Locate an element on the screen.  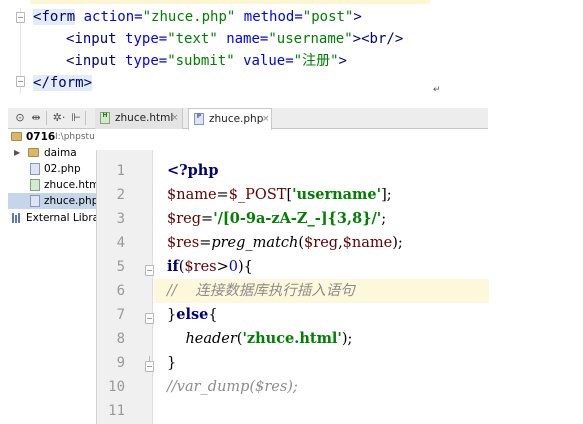
tab-zhuce-php: P zhuce.php × is located at coordinates (230, 119).